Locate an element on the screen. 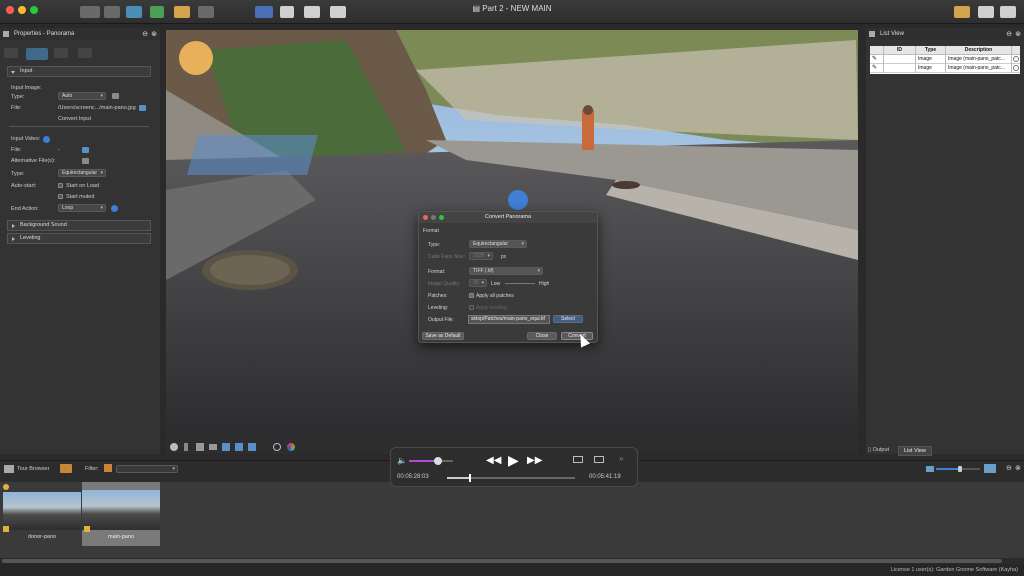 The width and height of the screenshot is (1024, 576). list-item: donor-pano is located at coordinates (42, 514).